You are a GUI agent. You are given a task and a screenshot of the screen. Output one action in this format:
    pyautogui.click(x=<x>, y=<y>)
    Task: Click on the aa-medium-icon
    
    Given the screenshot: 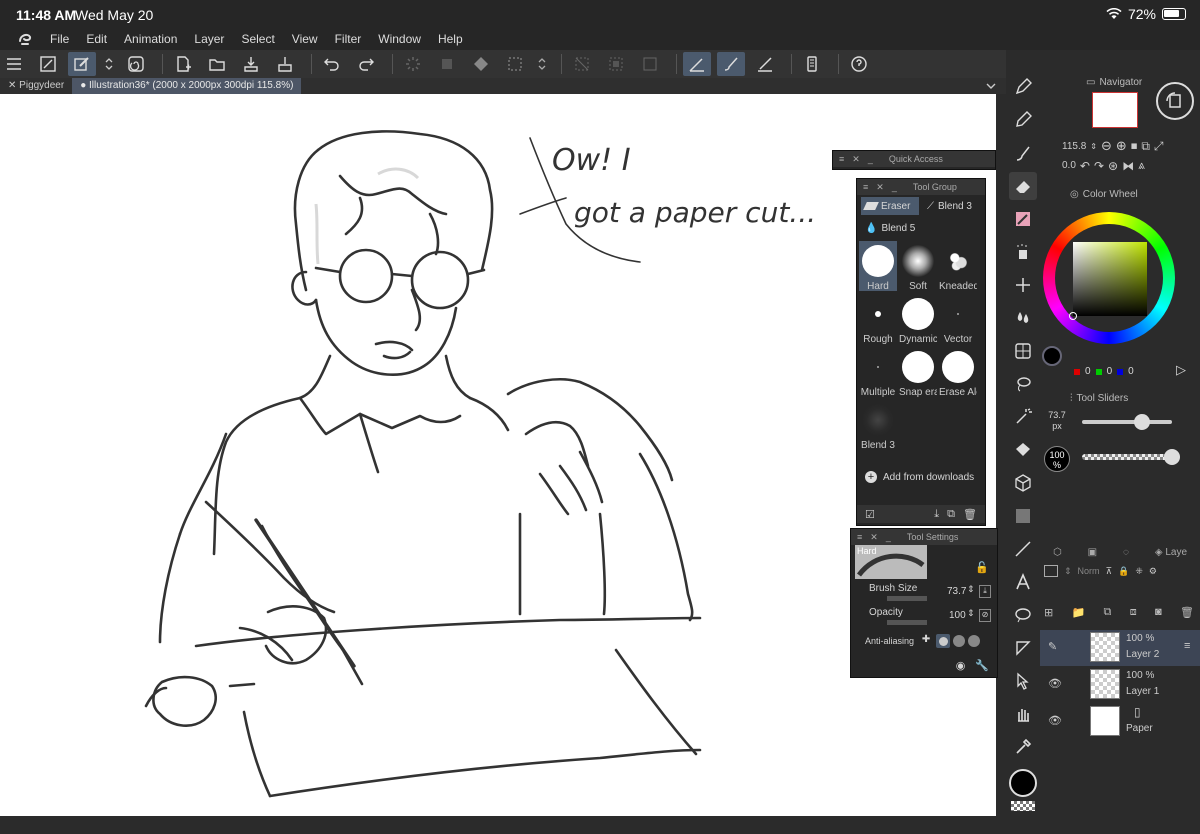 What is the action you would take?
    pyautogui.click(x=959, y=641)
    